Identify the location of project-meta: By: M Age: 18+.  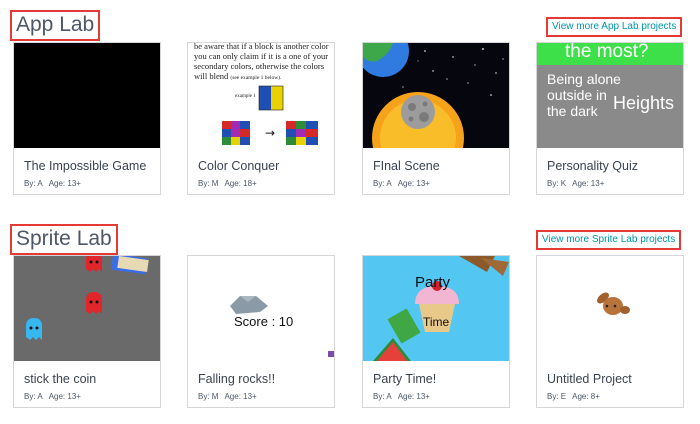
(230, 183).